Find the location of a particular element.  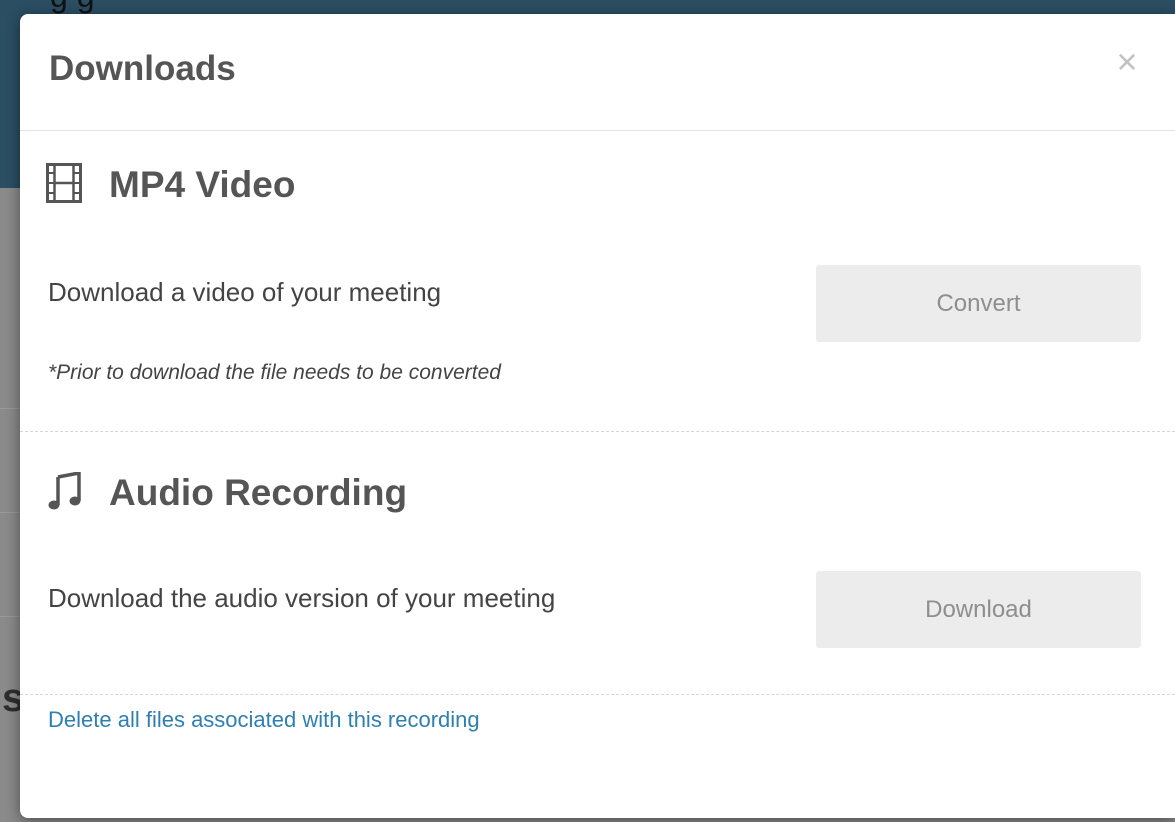

modal-title: Downloads is located at coordinates (142, 68).